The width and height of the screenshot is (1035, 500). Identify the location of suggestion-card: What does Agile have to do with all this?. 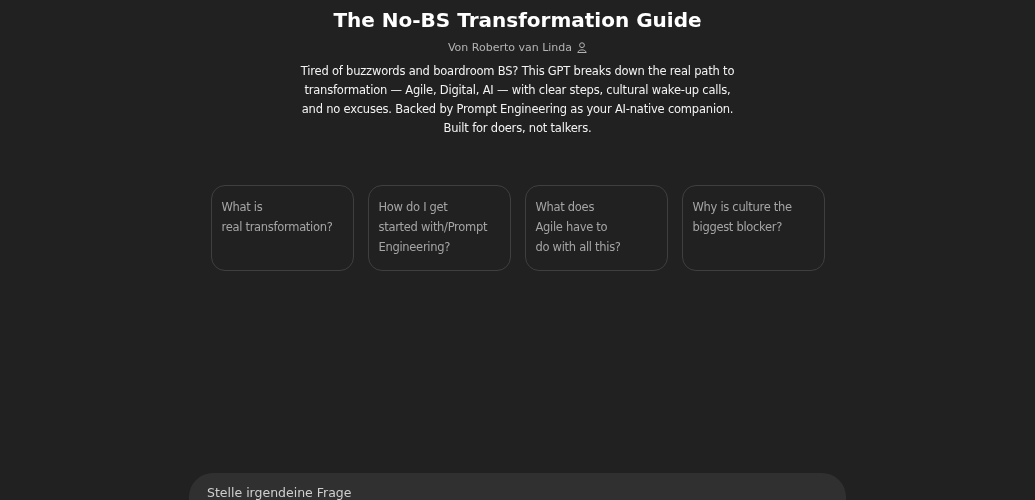
(596, 228).